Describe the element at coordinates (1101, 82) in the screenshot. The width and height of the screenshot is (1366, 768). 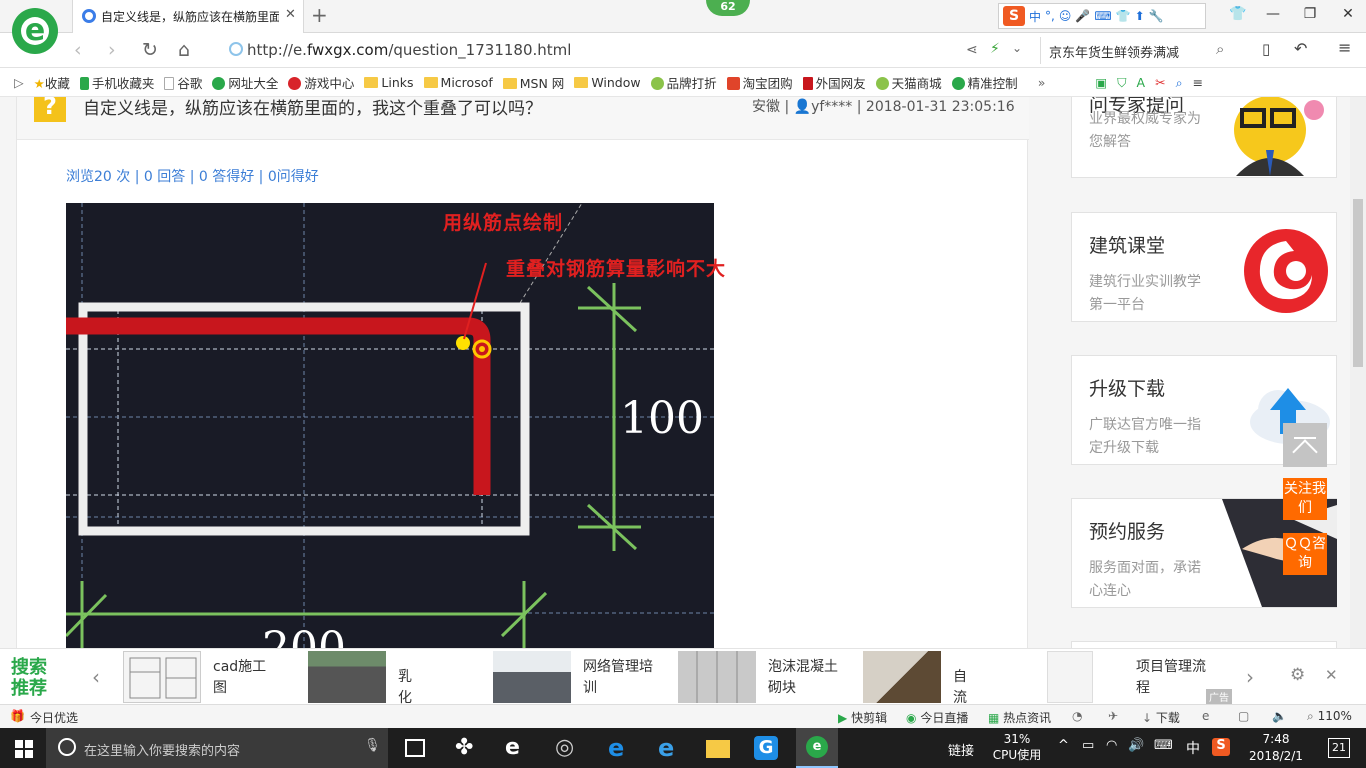
I see `reader-icon: ▣` at that location.